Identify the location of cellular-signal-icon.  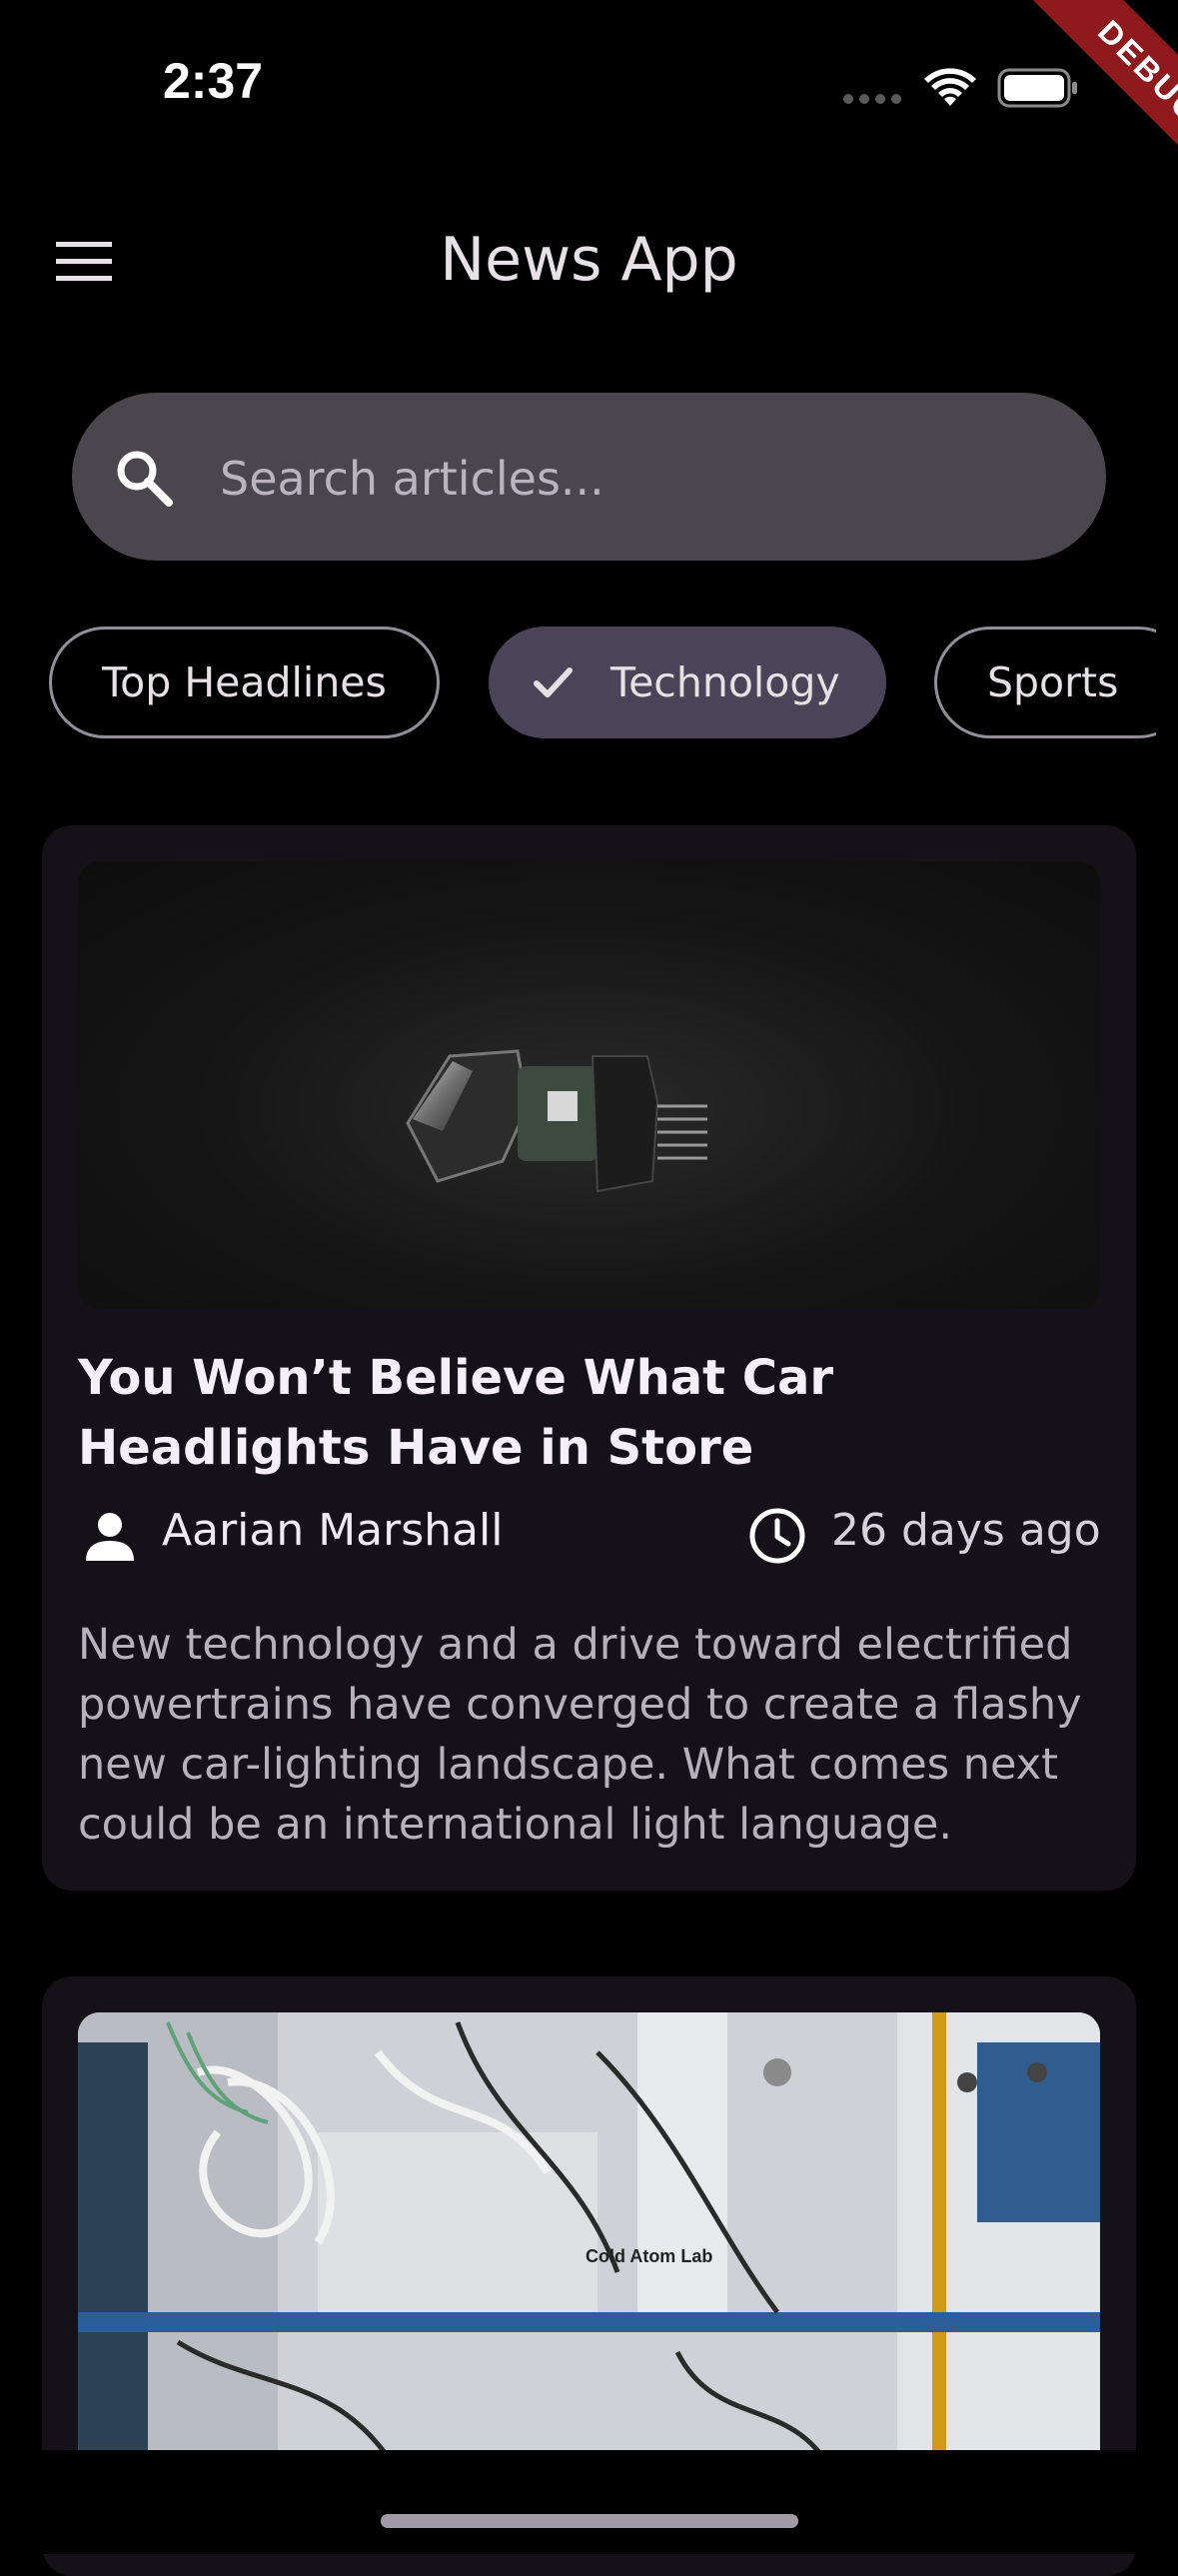
(872, 99).